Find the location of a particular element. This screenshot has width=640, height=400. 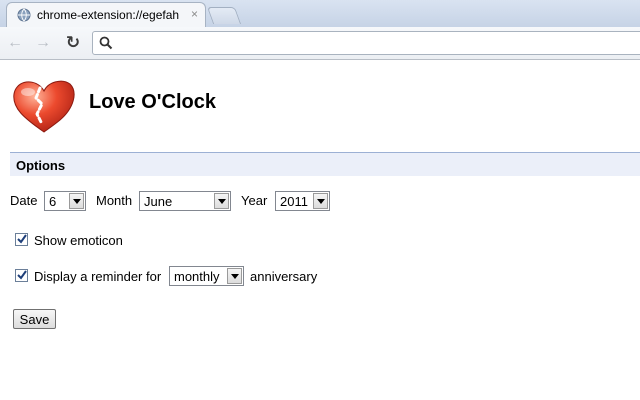

reminder-suffix-label: anniversary is located at coordinates (284, 276).